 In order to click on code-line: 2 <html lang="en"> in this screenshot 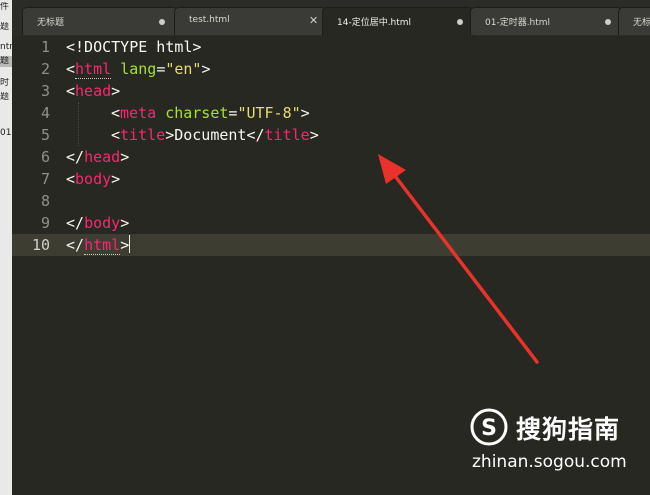, I will do `click(331, 69)`.